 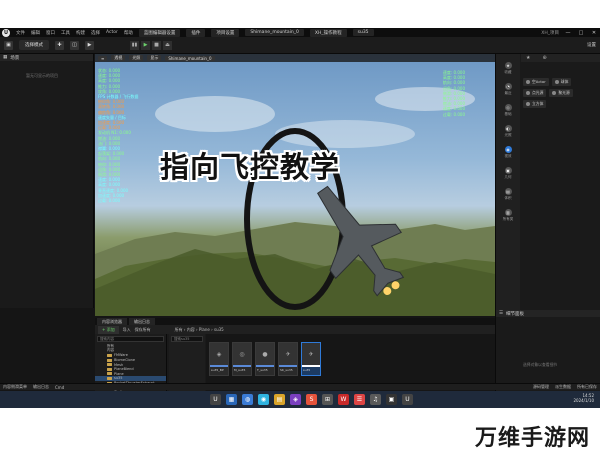 I want to click on eject-button: ⏏, so click(x=167, y=45).